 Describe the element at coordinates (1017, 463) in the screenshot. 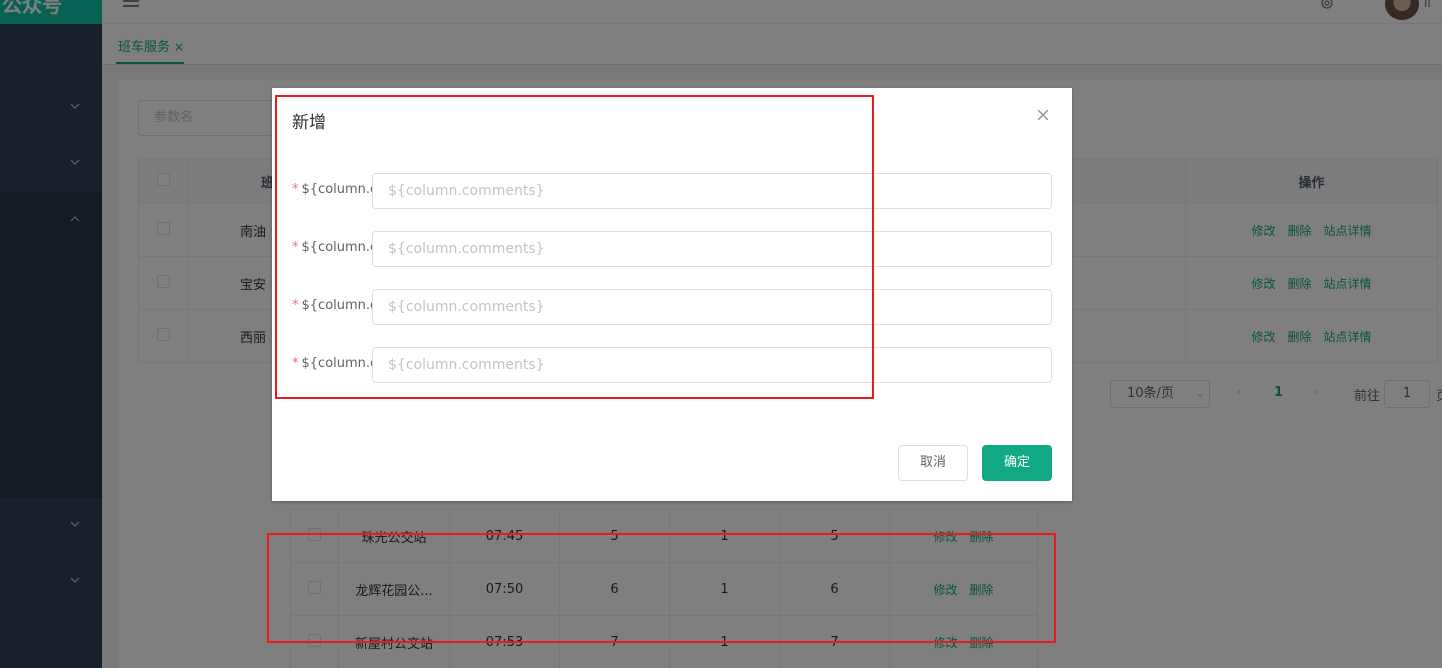

I see `confirm-button: 确定` at that location.